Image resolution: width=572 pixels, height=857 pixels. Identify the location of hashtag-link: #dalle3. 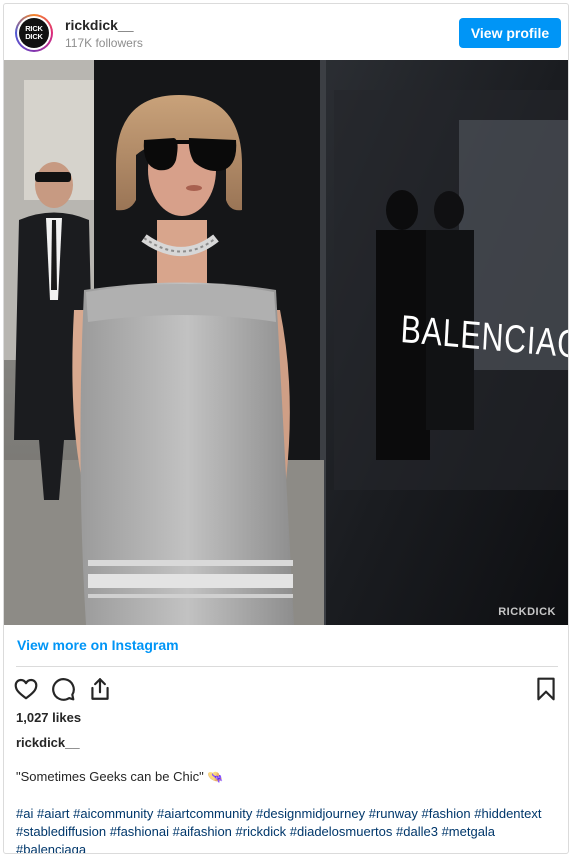
(417, 831).